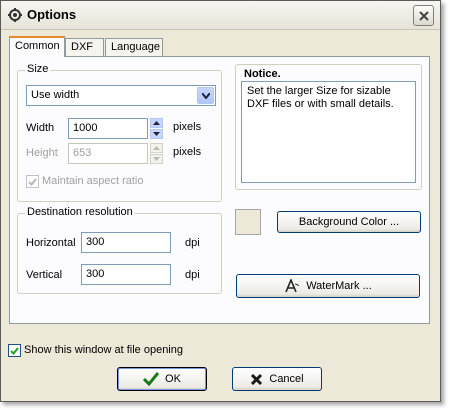 Image resolution: width=449 pixels, height=410 pixels. I want to click on vertical-label: Vertical, so click(44, 275).